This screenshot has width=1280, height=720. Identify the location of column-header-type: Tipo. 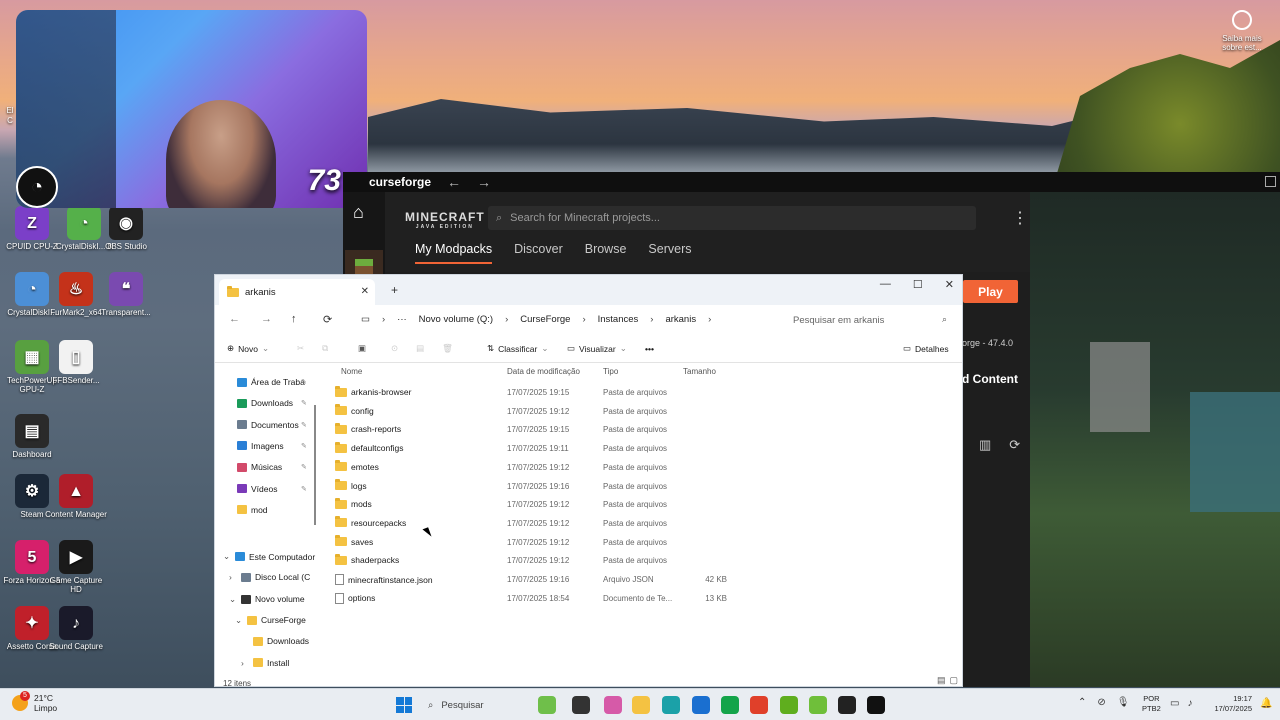
(610, 371).